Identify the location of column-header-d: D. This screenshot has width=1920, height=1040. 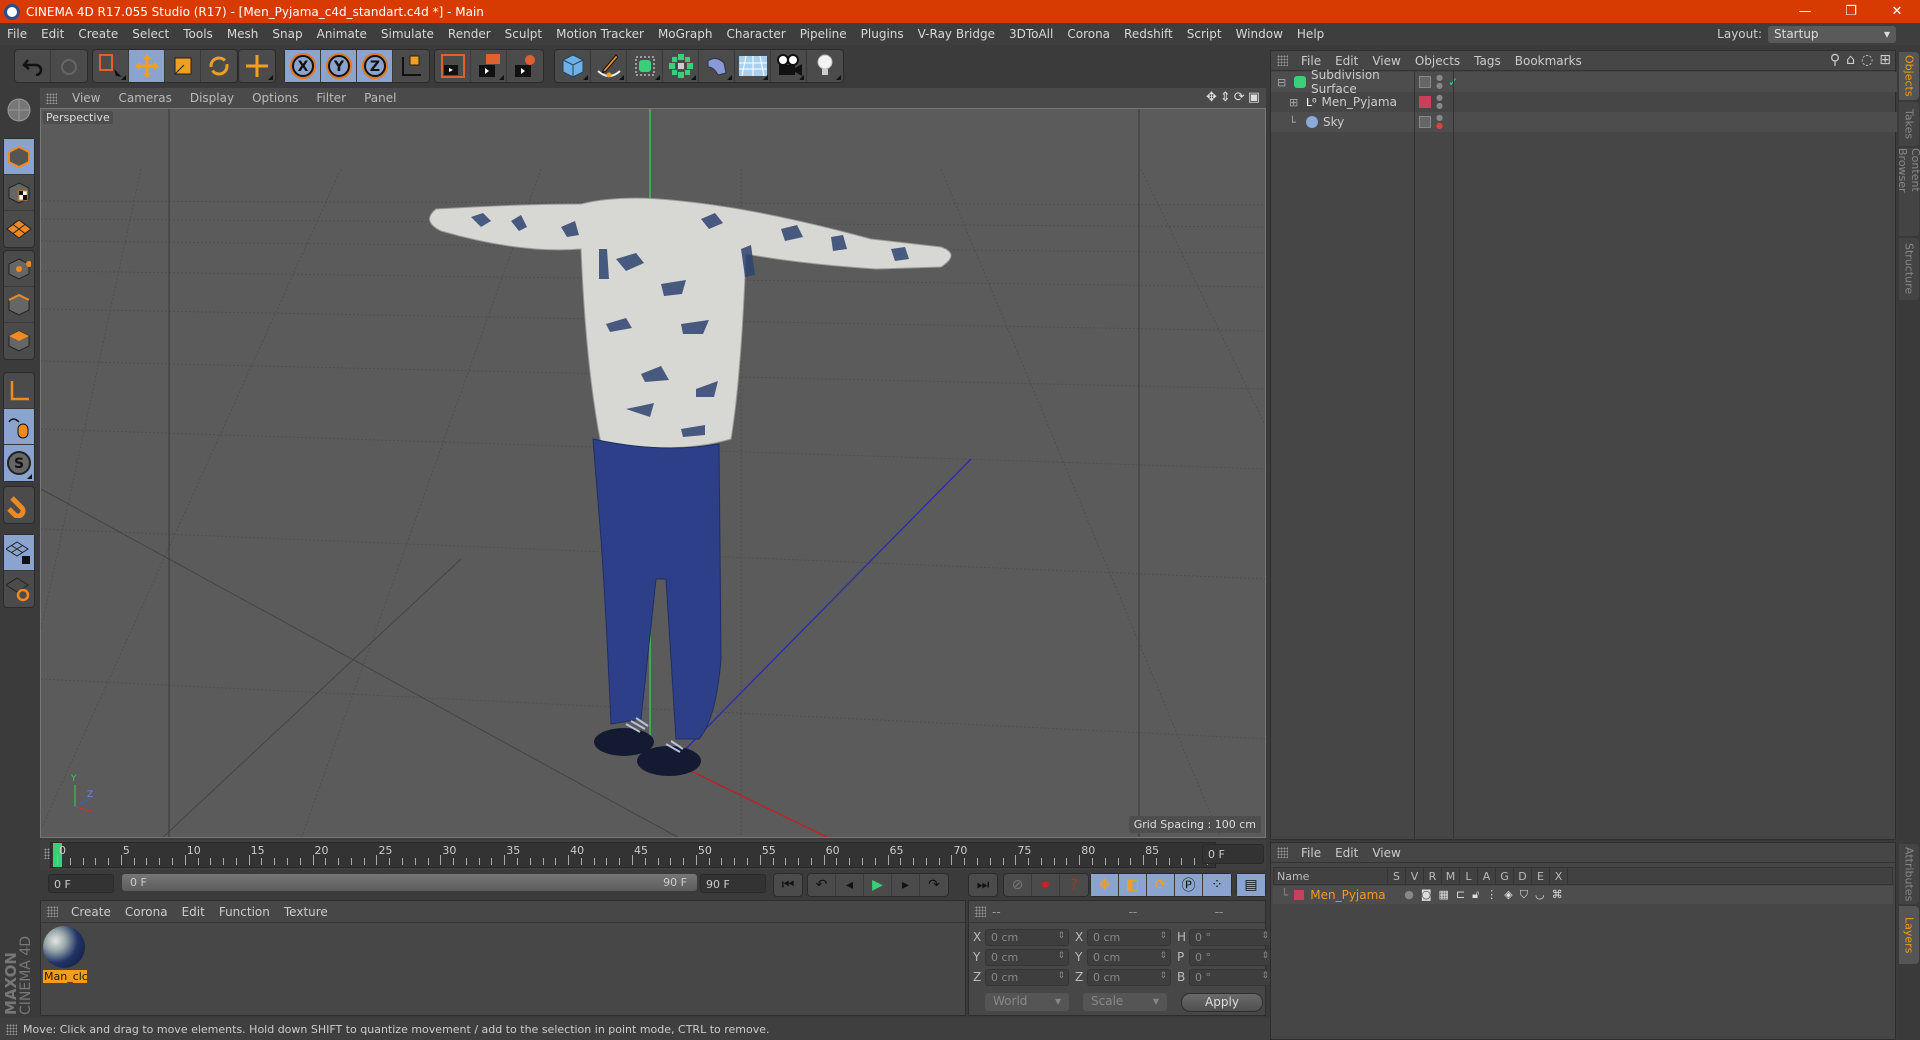
(1523, 876).